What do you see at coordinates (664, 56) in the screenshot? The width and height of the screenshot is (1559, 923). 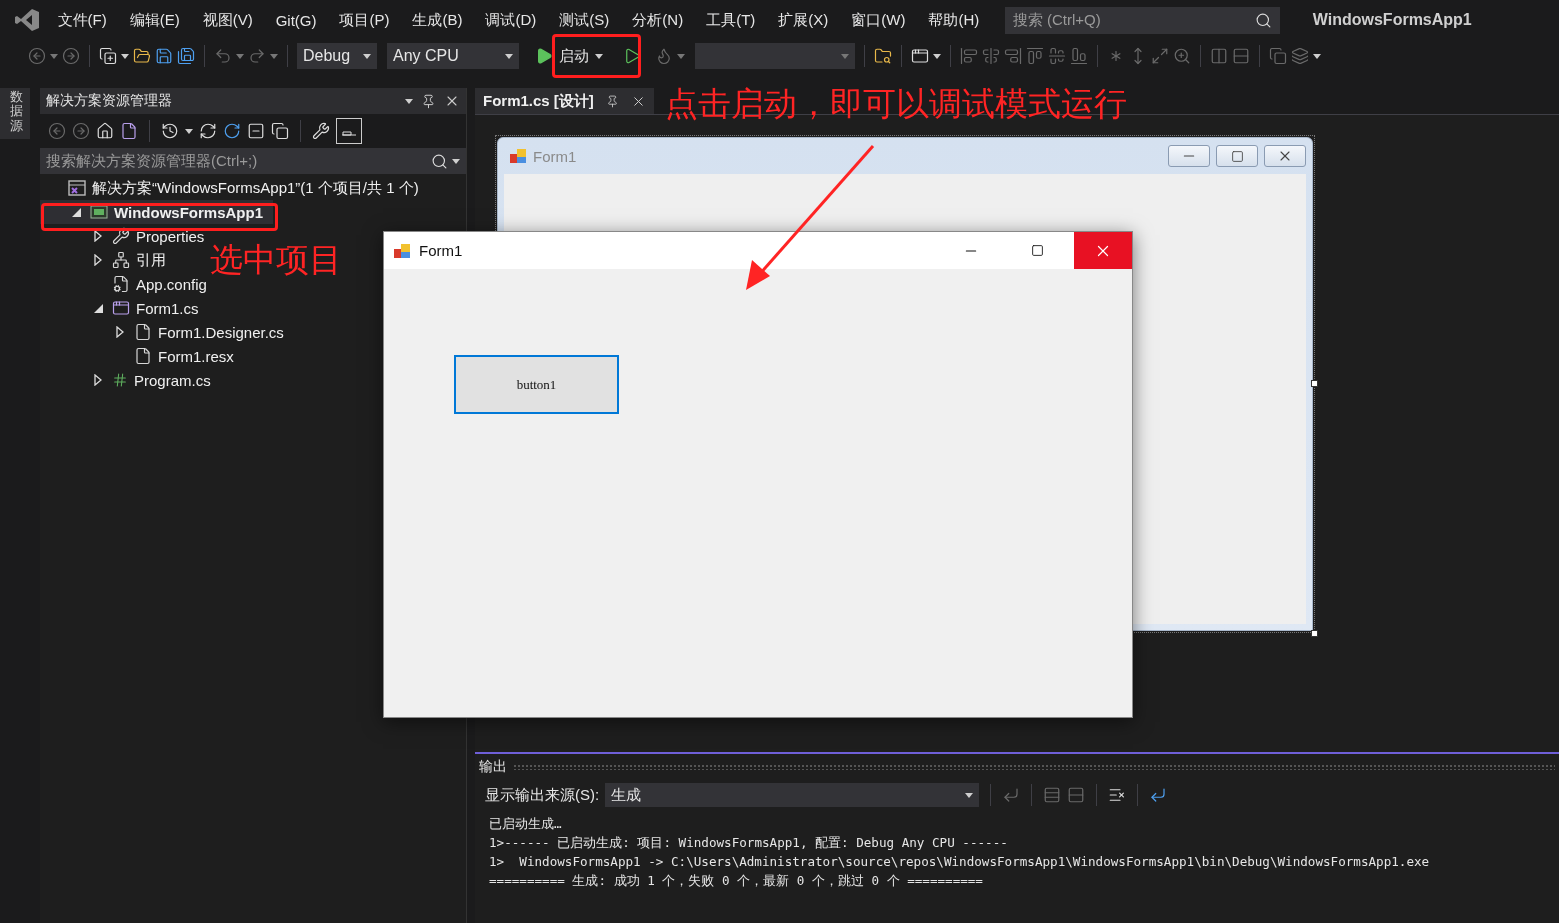 I see `flame-icon` at bounding box center [664, 56].